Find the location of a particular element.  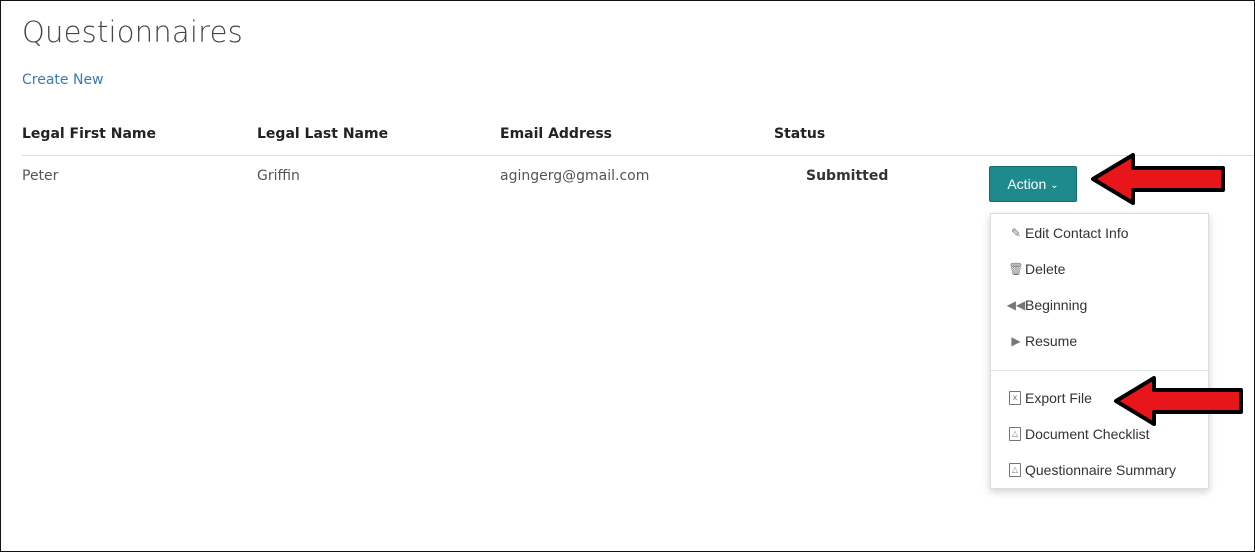

cell-status: Submitted is located at coordinates (847, 176).